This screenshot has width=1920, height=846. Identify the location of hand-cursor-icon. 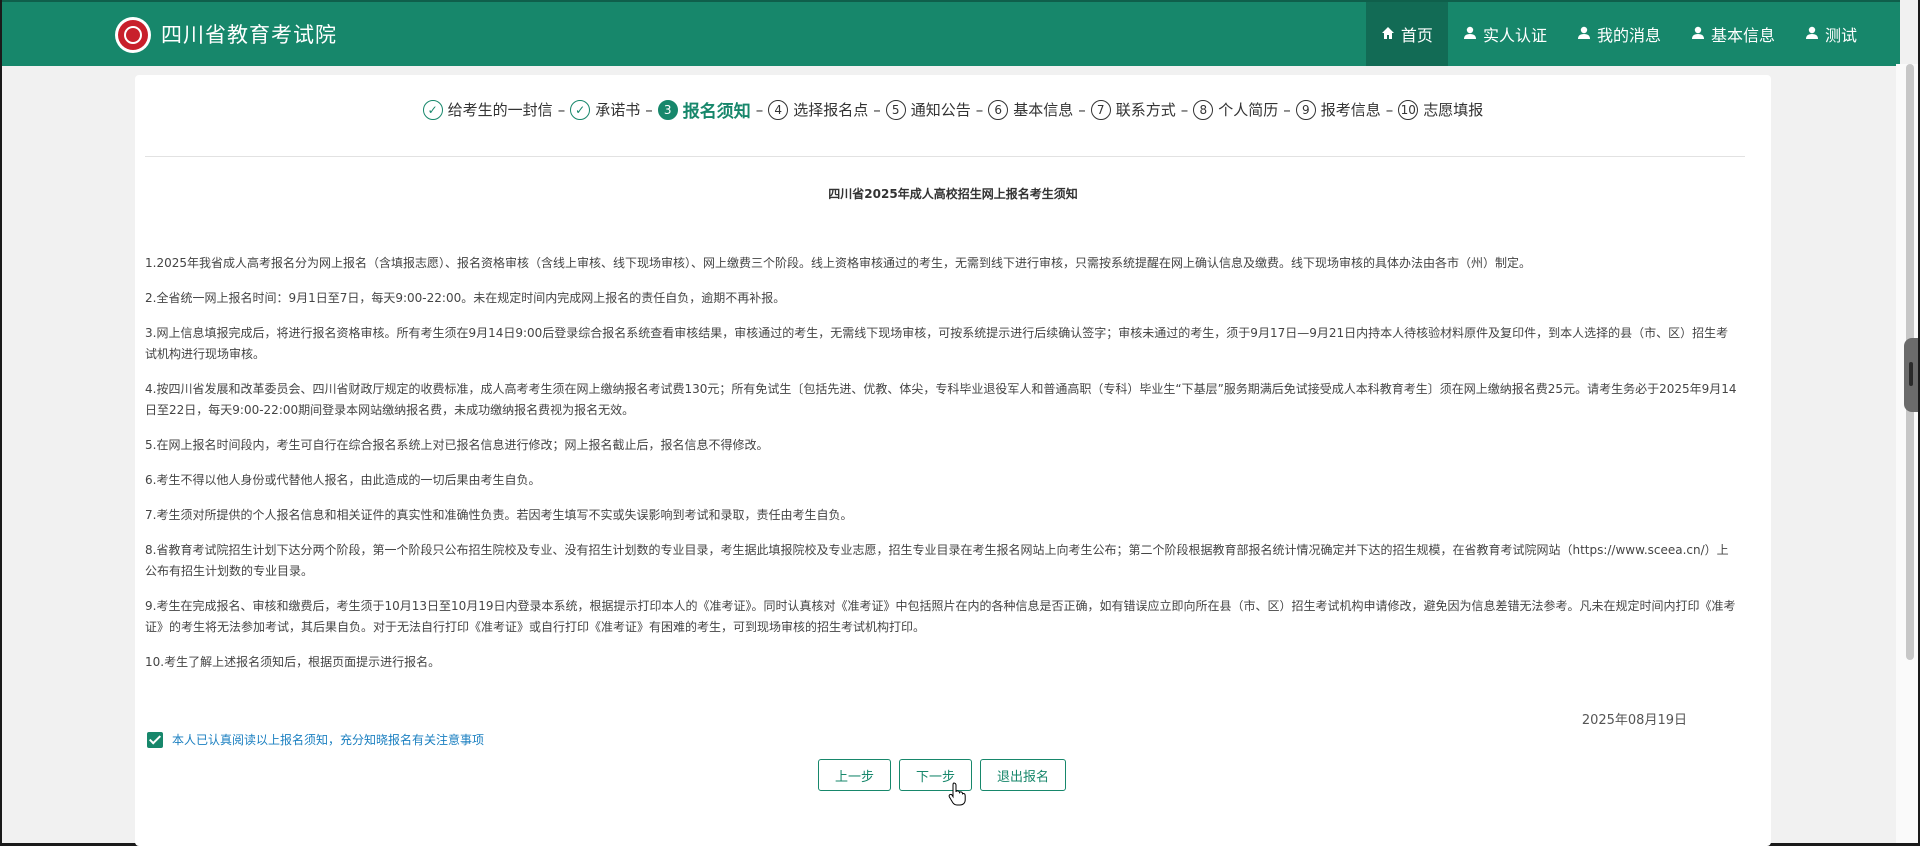
(957, 794).